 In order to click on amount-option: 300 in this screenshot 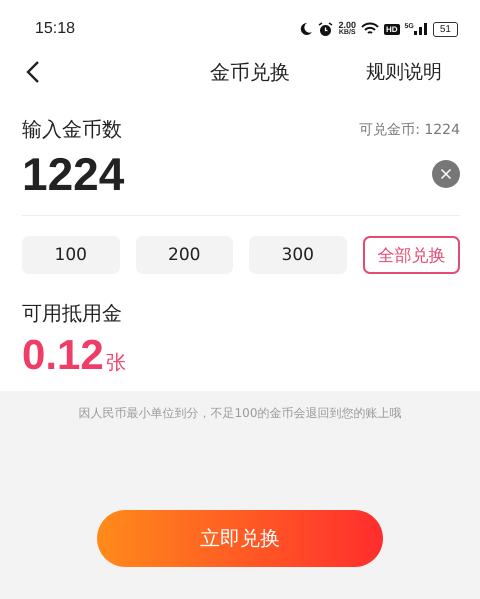, I will do `click(297, 255)`.